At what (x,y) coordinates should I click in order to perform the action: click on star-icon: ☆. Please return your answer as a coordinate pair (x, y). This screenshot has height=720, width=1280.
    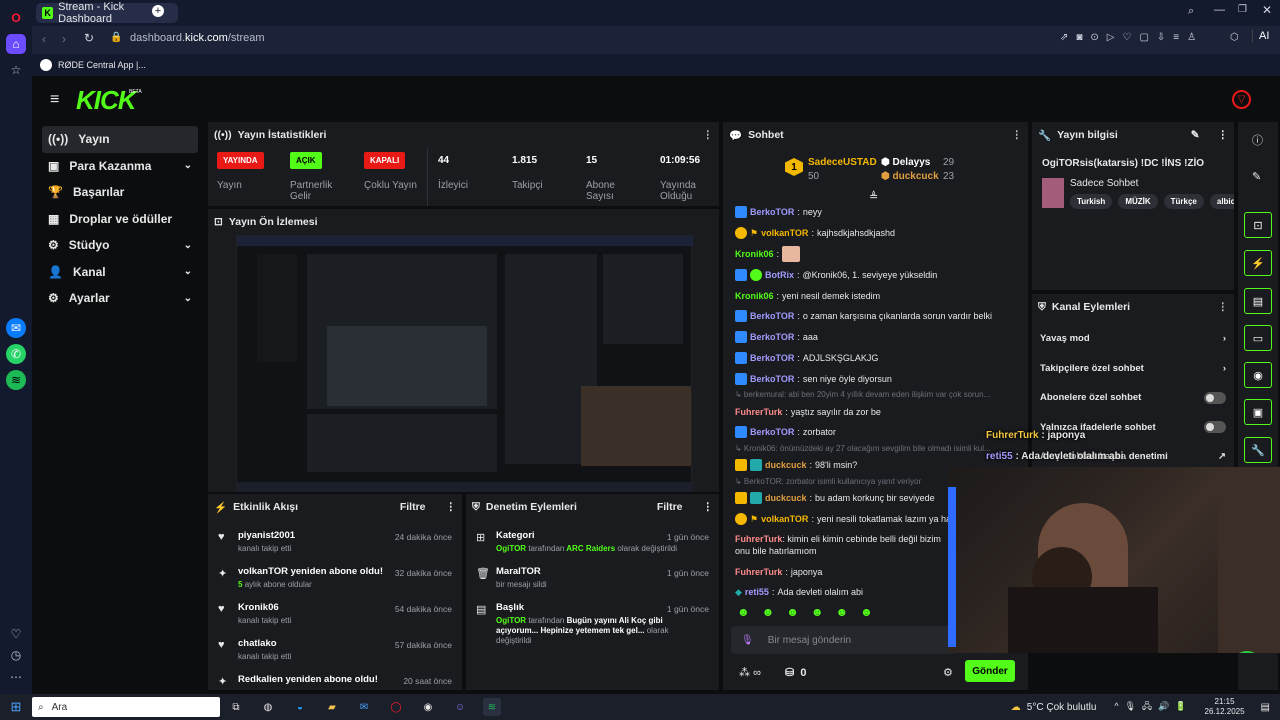
    Looking at the image, I should click on (16, 70).